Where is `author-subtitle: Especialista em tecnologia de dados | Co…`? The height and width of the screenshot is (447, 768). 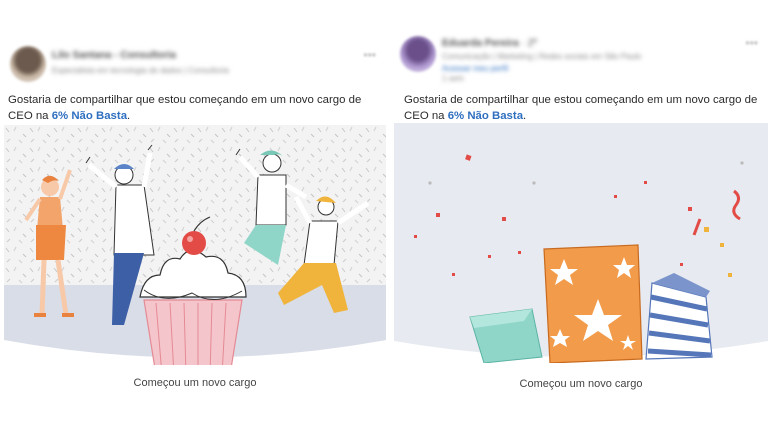
author-subtitle: Especialista em tecnologia de dados | Co… is located at coordinates (140, 70).